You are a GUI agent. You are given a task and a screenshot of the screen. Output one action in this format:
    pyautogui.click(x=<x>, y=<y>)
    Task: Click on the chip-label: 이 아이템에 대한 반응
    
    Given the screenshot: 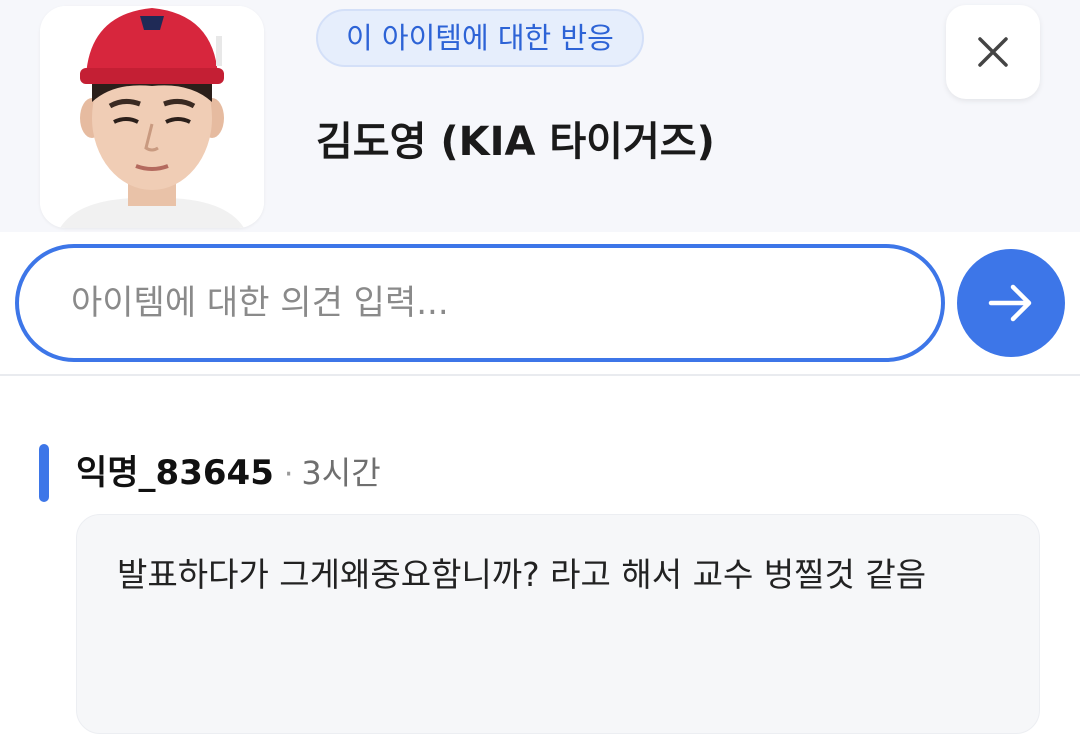 What is the action you would take?
    pyautogui.click(x=480, y=38)
    